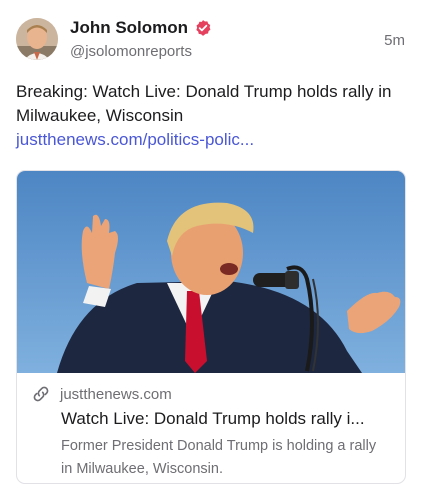 This screenshot has width=423, height=500. What do you see at coordinates (141, 51) in the screenshot?
I see `author-handle: @jsolomonreports` at bounding box center [141, 51].